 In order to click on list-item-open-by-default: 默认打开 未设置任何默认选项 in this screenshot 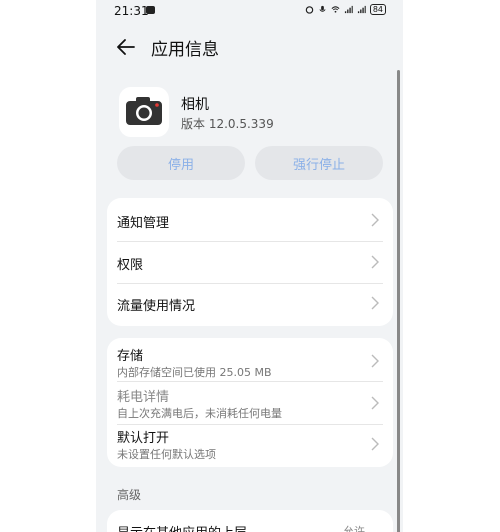, I will do `click(250, 445)`.